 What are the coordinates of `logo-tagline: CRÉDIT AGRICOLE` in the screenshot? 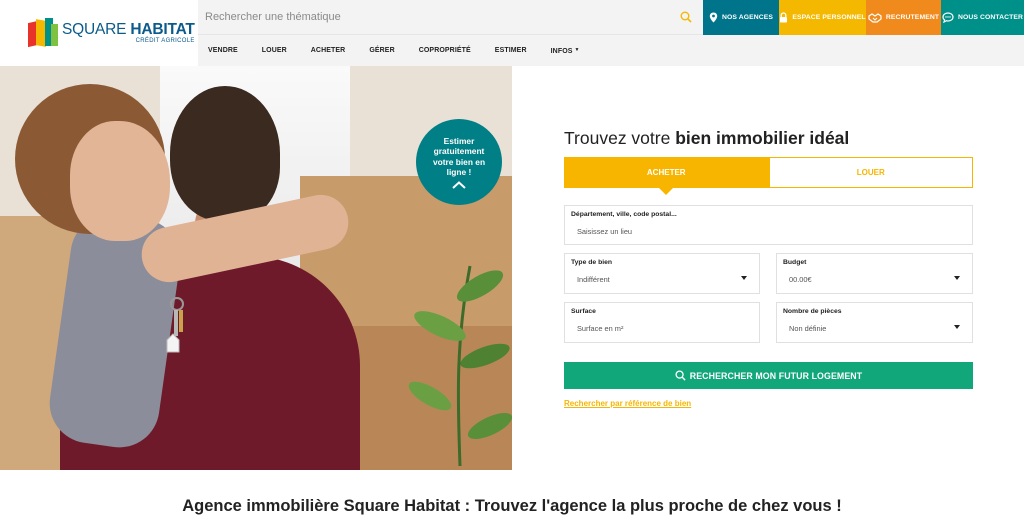 It's located at (165, 41).